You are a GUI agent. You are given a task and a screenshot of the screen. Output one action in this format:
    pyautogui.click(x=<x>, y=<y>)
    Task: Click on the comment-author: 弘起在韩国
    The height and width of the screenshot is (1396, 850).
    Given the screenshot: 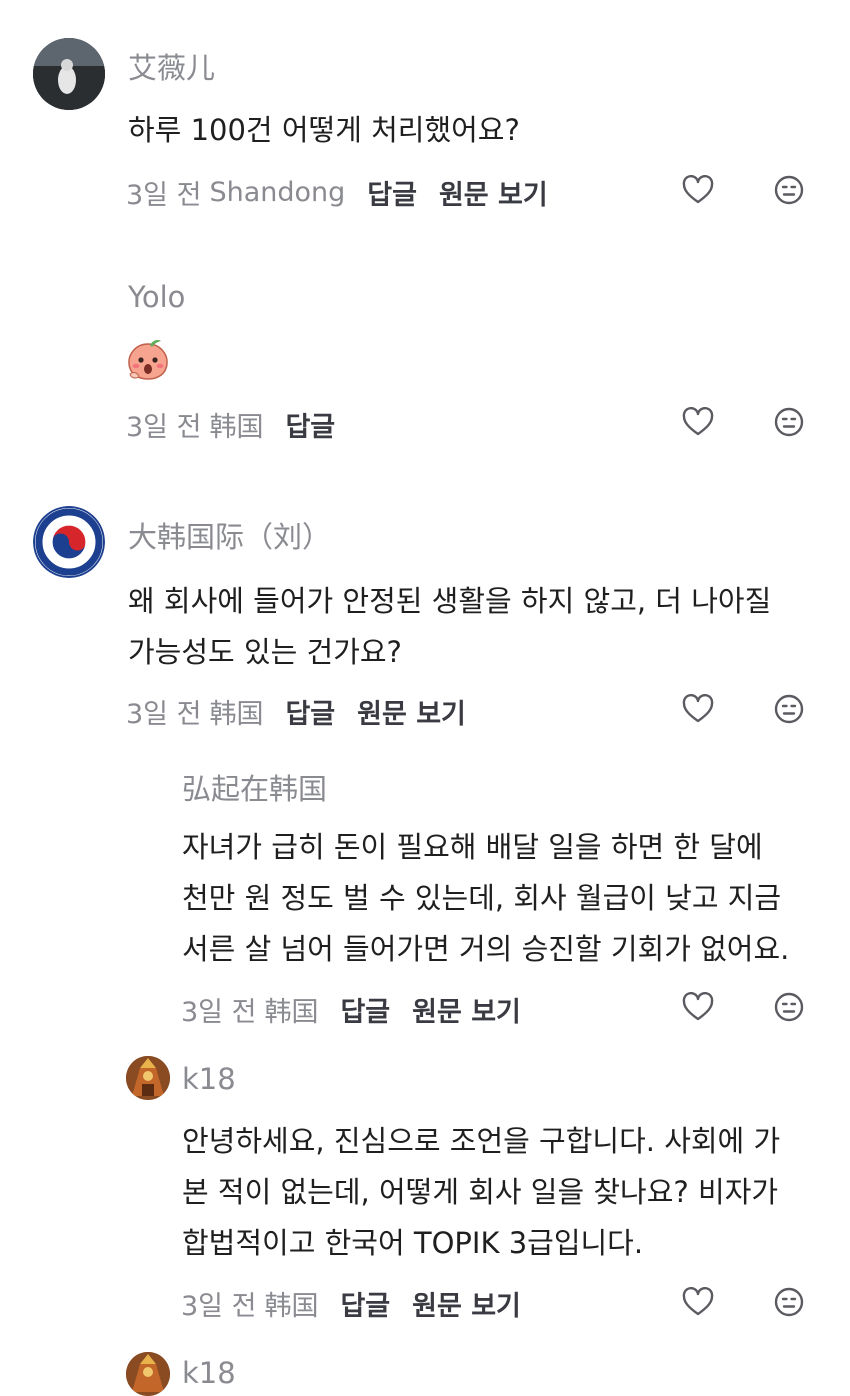 What is the action you would take?
    pyautogui.click(x=254, y=787)
    